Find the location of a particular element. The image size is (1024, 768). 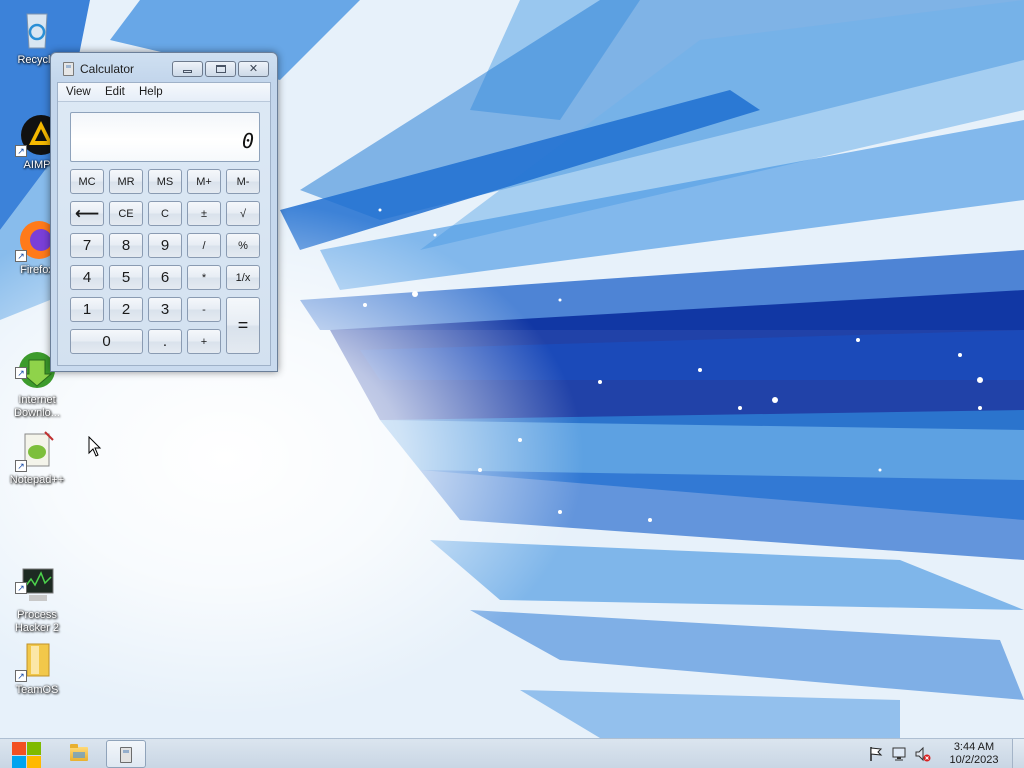

key-7: 7 is located at coordinates (87, 245).